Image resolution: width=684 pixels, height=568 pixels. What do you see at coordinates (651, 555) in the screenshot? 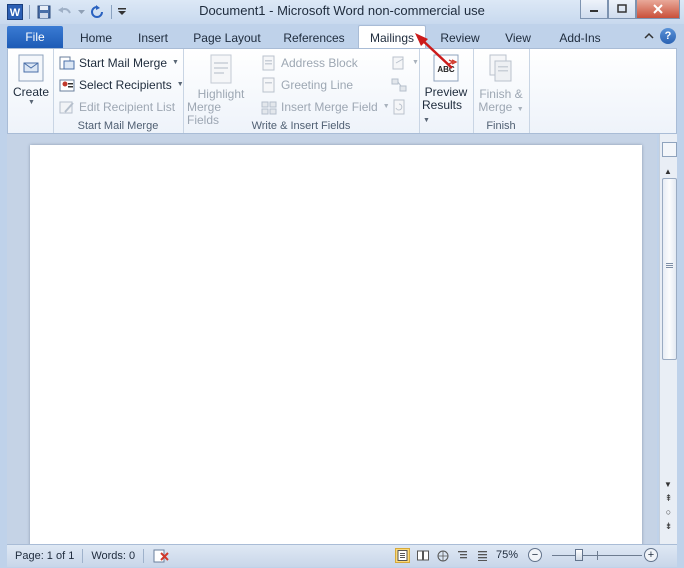
I see `zoom-in-button: +` at bounding box center [651, 555].